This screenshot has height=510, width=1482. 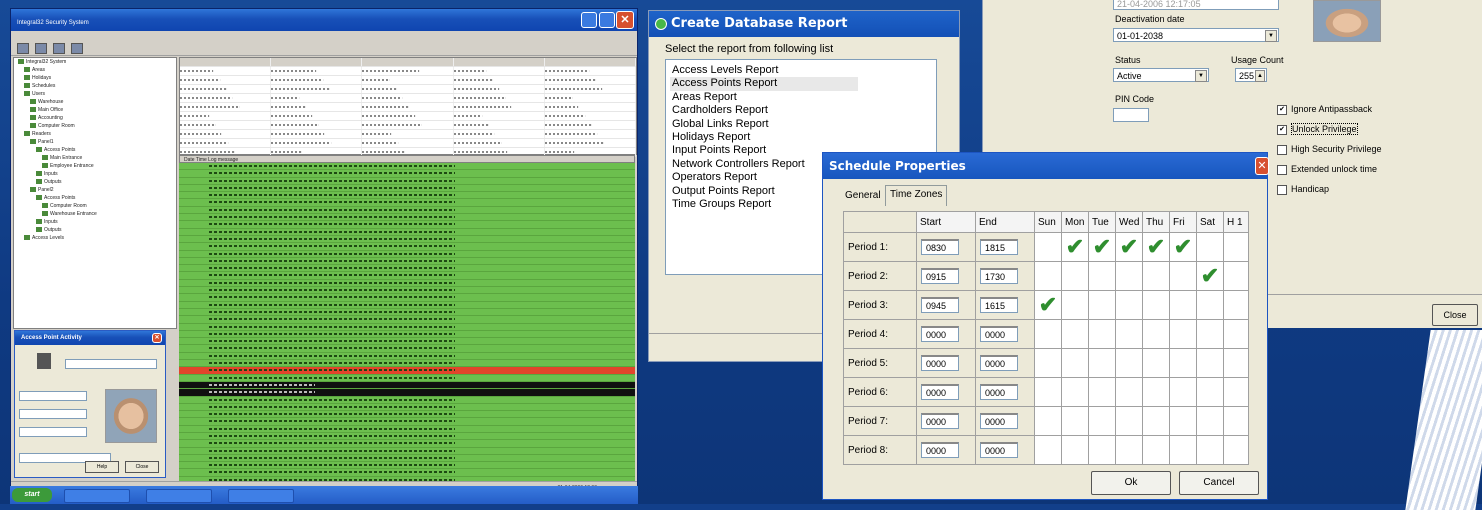 I want to click on privilege-checkbox: ✔ Ignore Antipassback, so click(x=1324, y=109).